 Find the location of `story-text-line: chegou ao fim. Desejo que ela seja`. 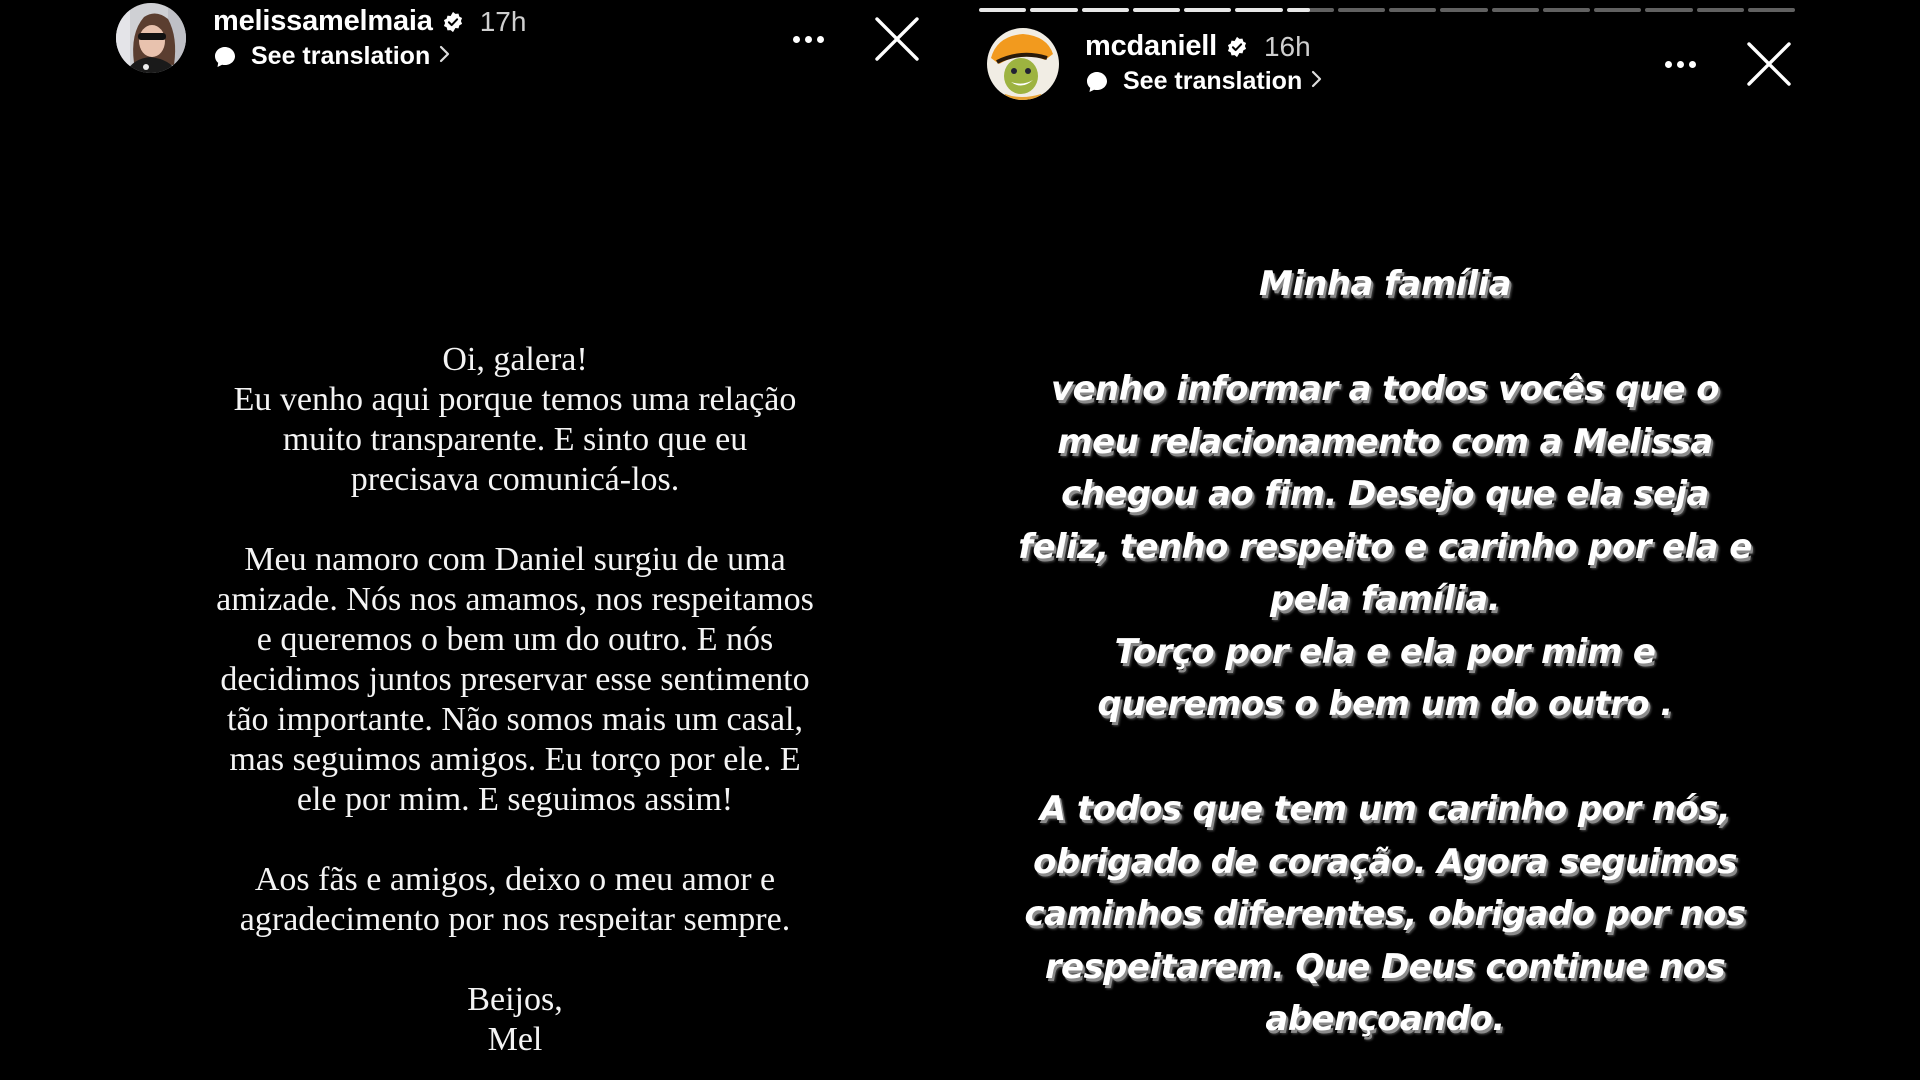

story-text-line: chegou ao fim. Desejo que ela seja is located at coordinates (1385, 494).